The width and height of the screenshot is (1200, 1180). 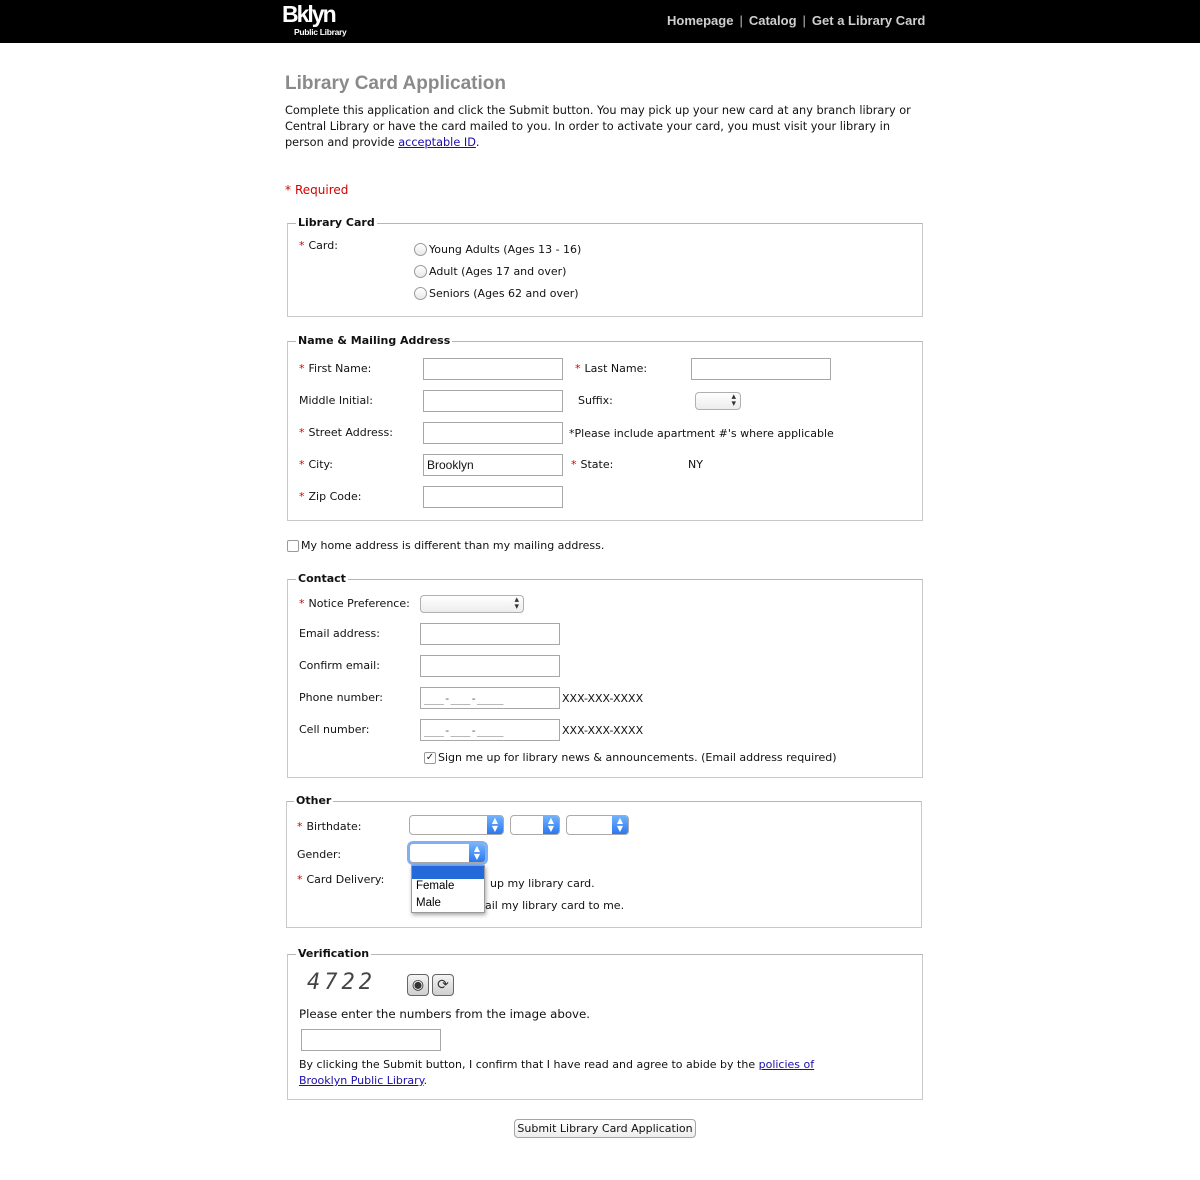 What do you see at coordinates (323, 245) in the screenshot?
I see `card-label-text: Card:` at bounding box center [323, 245].